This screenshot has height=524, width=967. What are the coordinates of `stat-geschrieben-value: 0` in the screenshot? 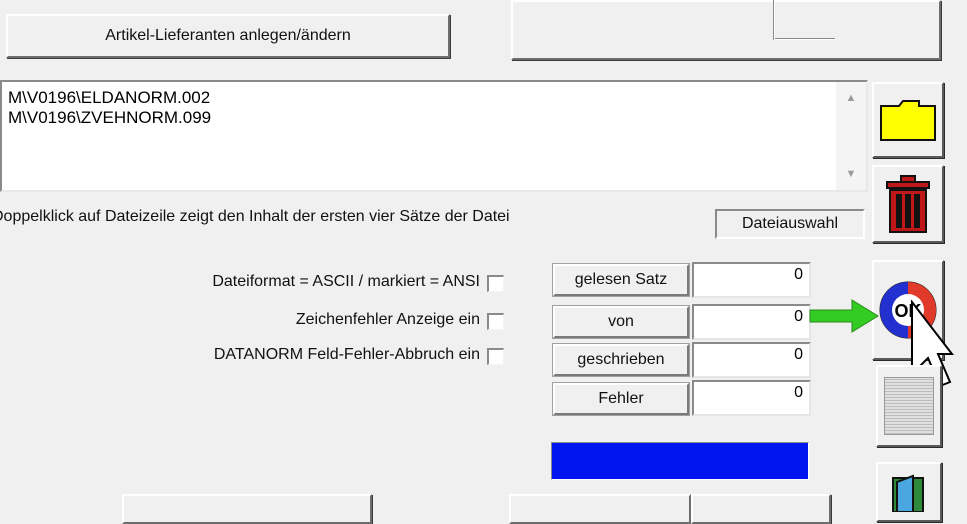 It's located at (751, 360).